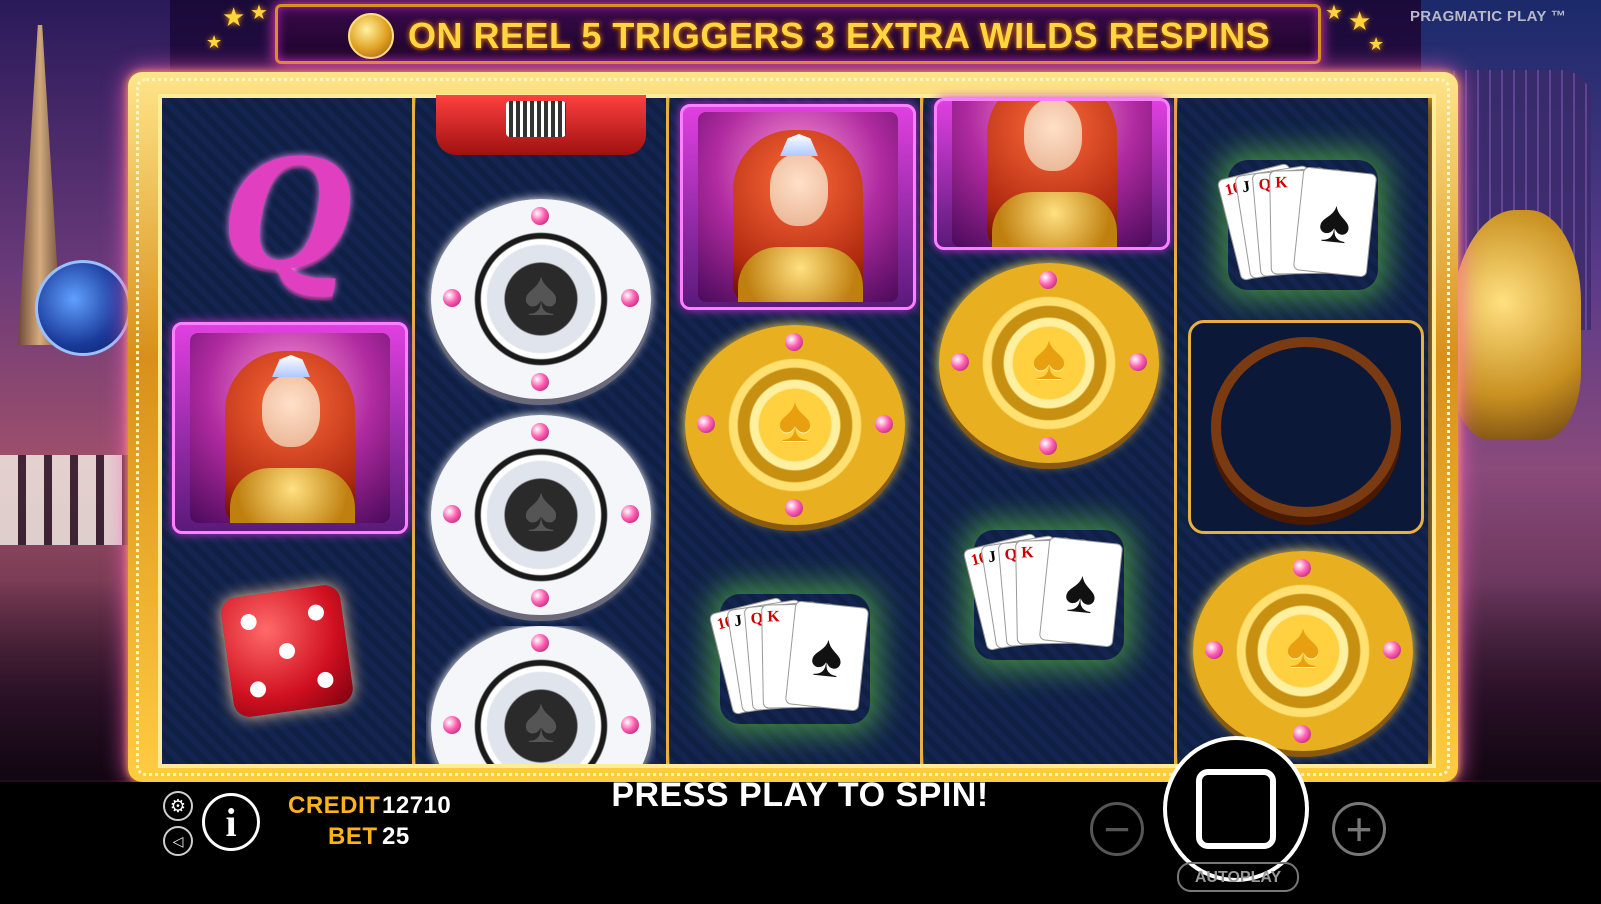 Image resolution: width=1601 pixels, height=904 pixels. I want to click on status-message: PRESS PLAY TO SPIN!, so click(800, 795).